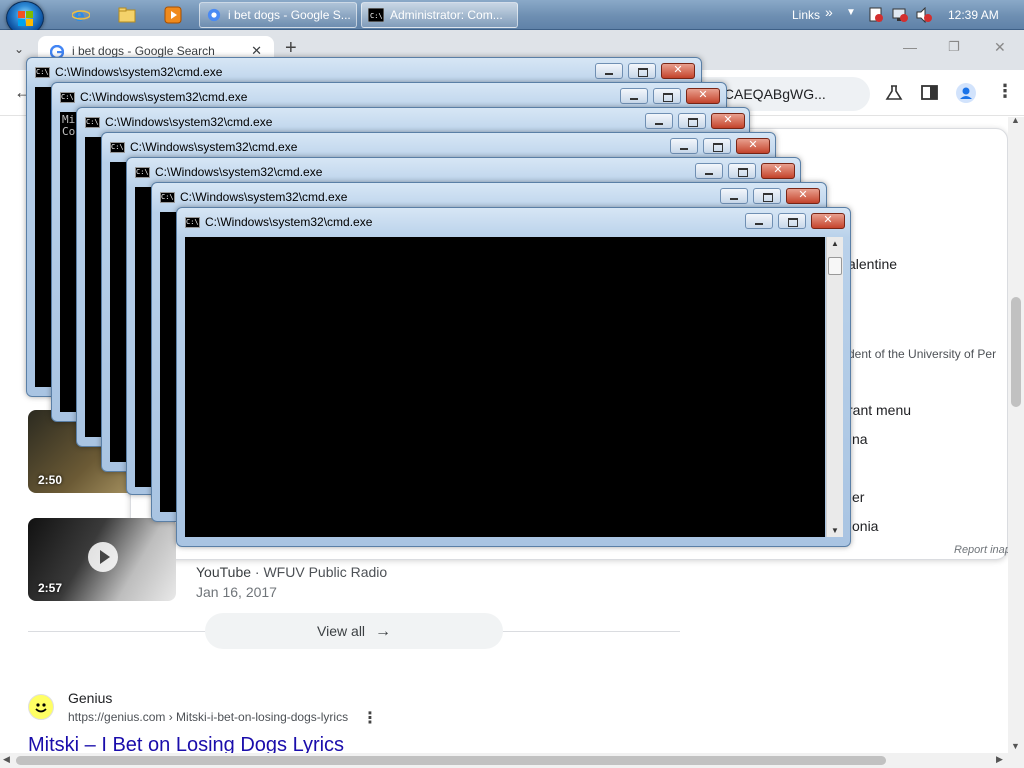 The width and height of the screenshot is (1024, 768). I want to click on svg-text: e, so click(79, 15).